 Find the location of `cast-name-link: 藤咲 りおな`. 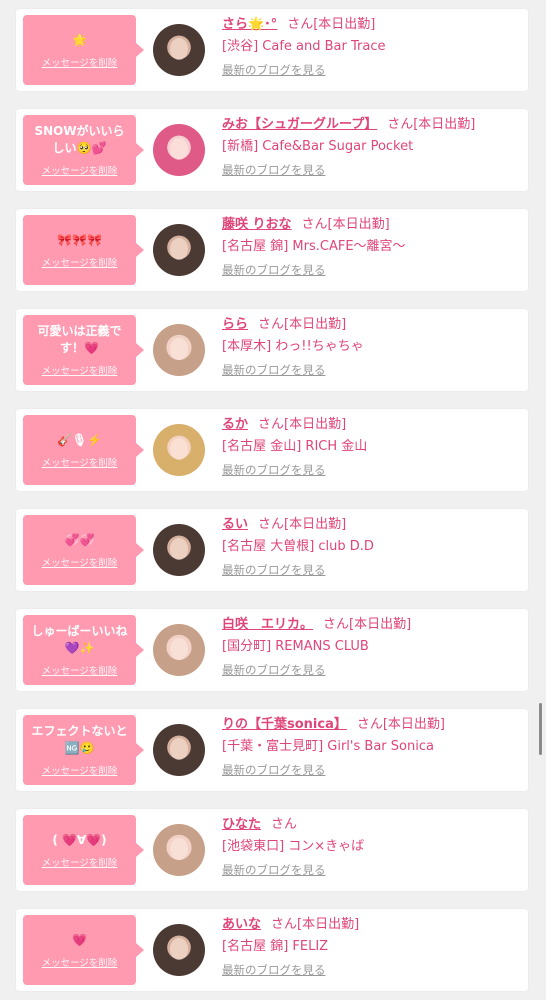

cast-name-link: 藤咲 りおな is located at coordinates (257, 224).